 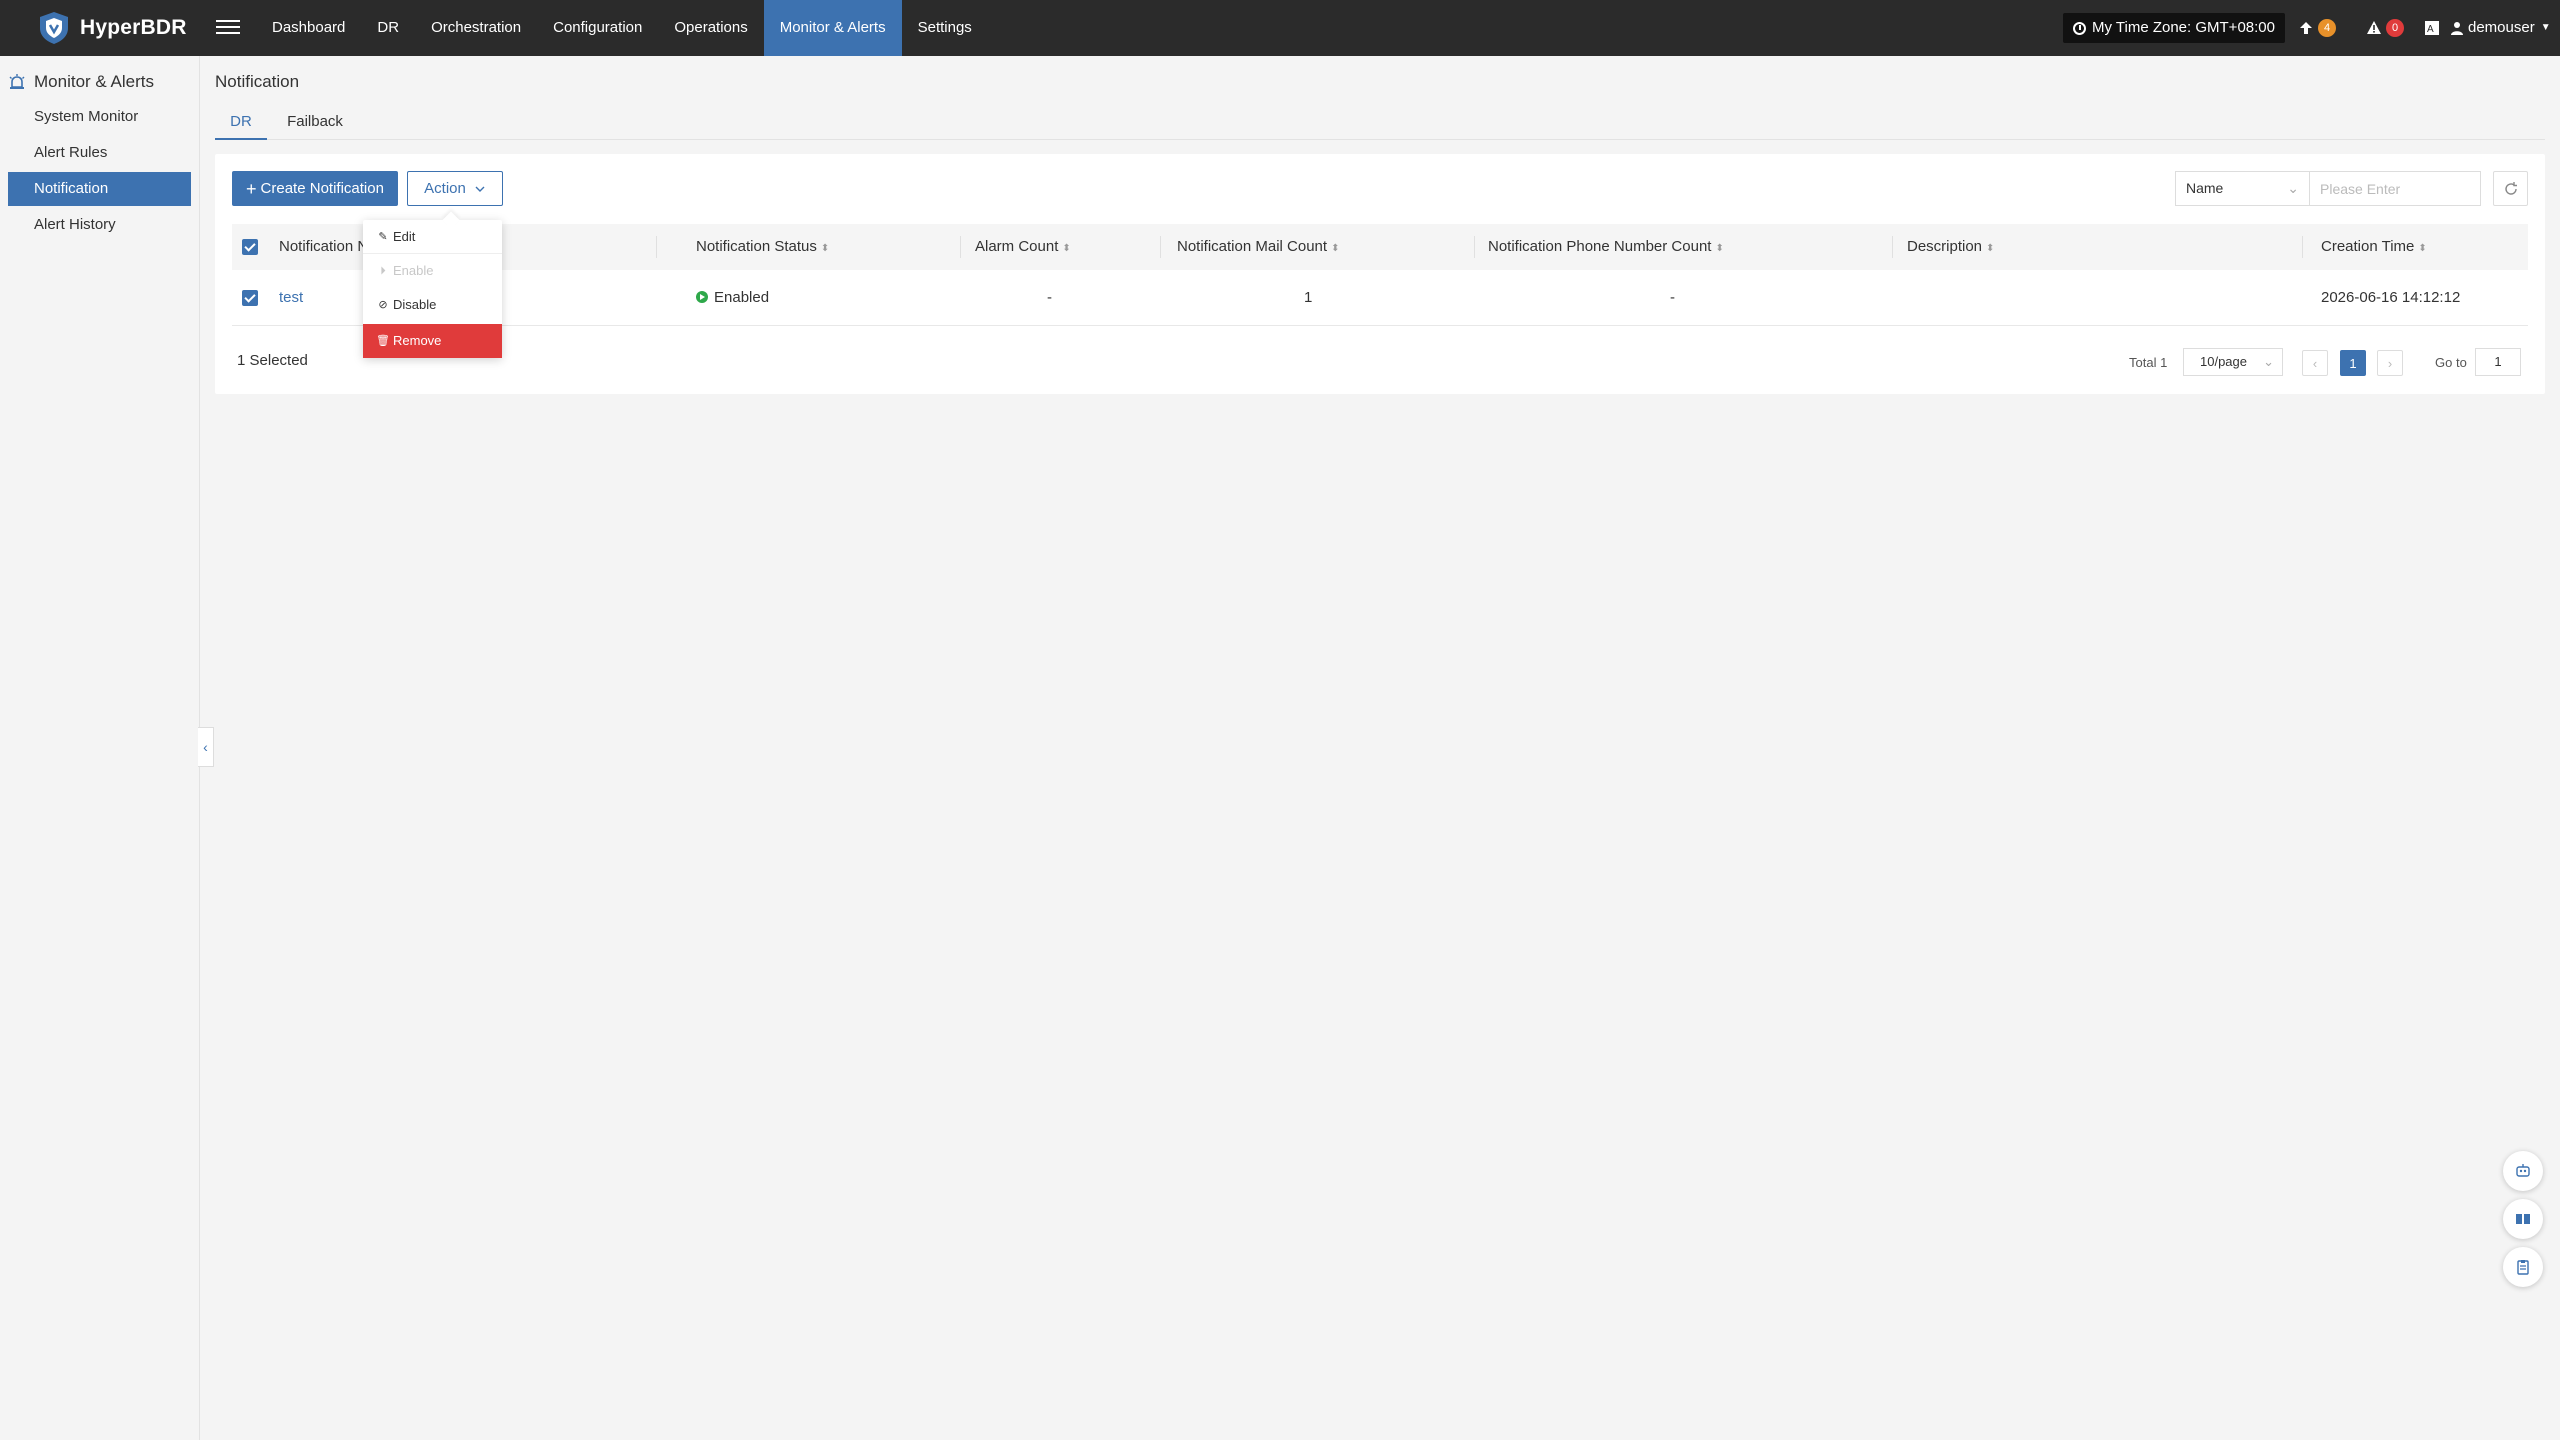 I want to click on sidebar-item-notification: Notification, so click(x=99, y=189).